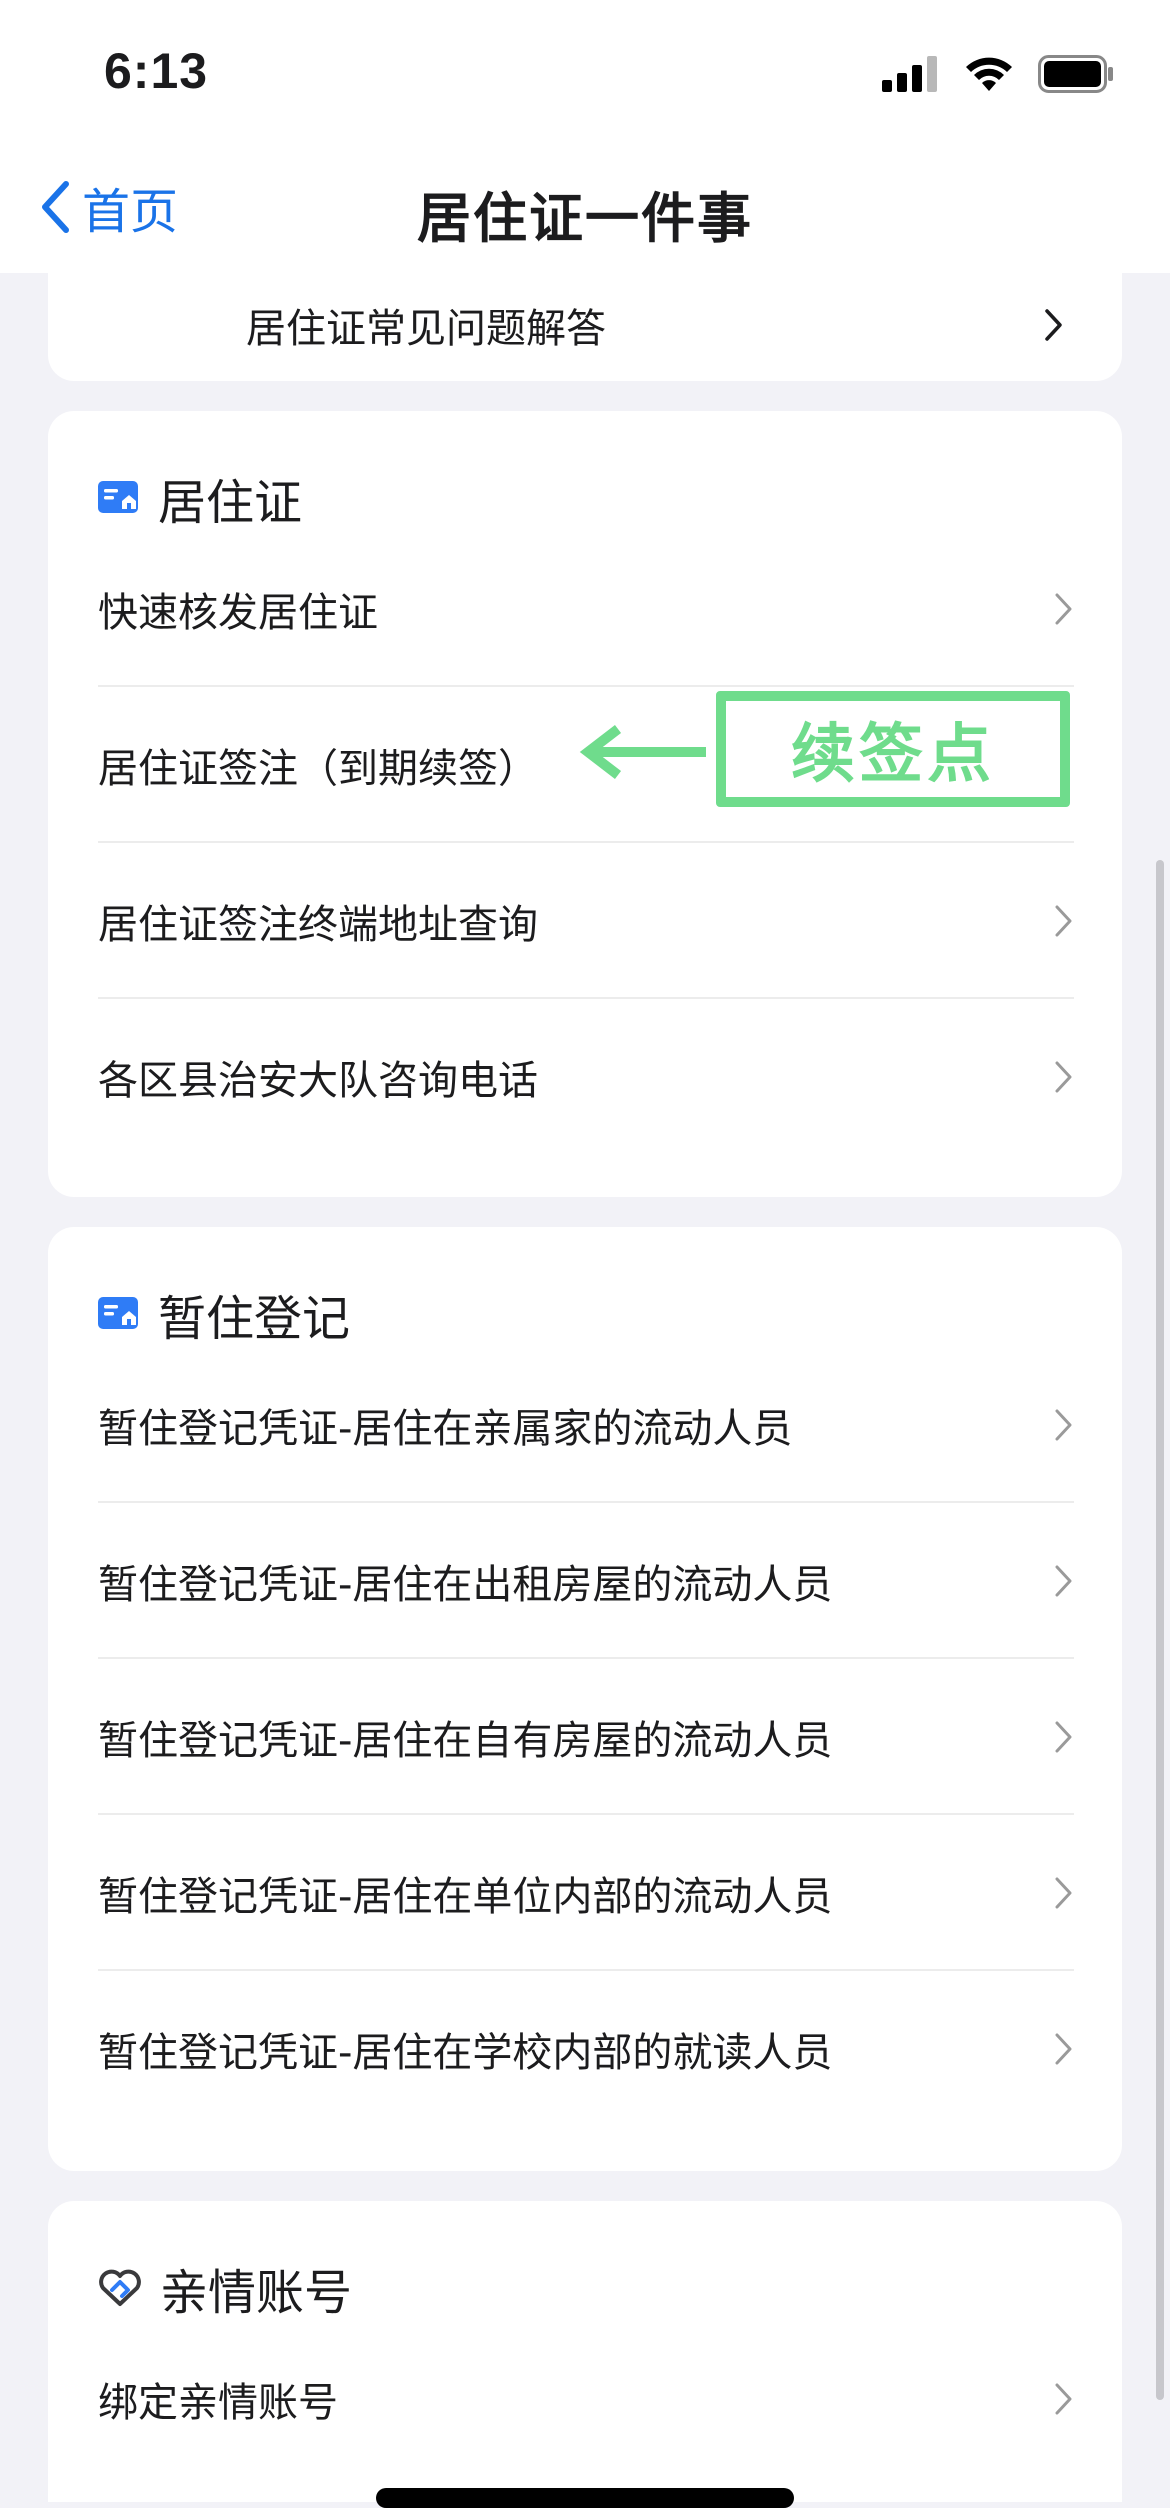 This screenshot has width=1170, height=2508. What do you see at coordinates (465, 1585) in the screenshot?
I see `list-item-label: 暂住登记凭证-居住在出租房屋的流动人员` at bounding box center [465, 1585].